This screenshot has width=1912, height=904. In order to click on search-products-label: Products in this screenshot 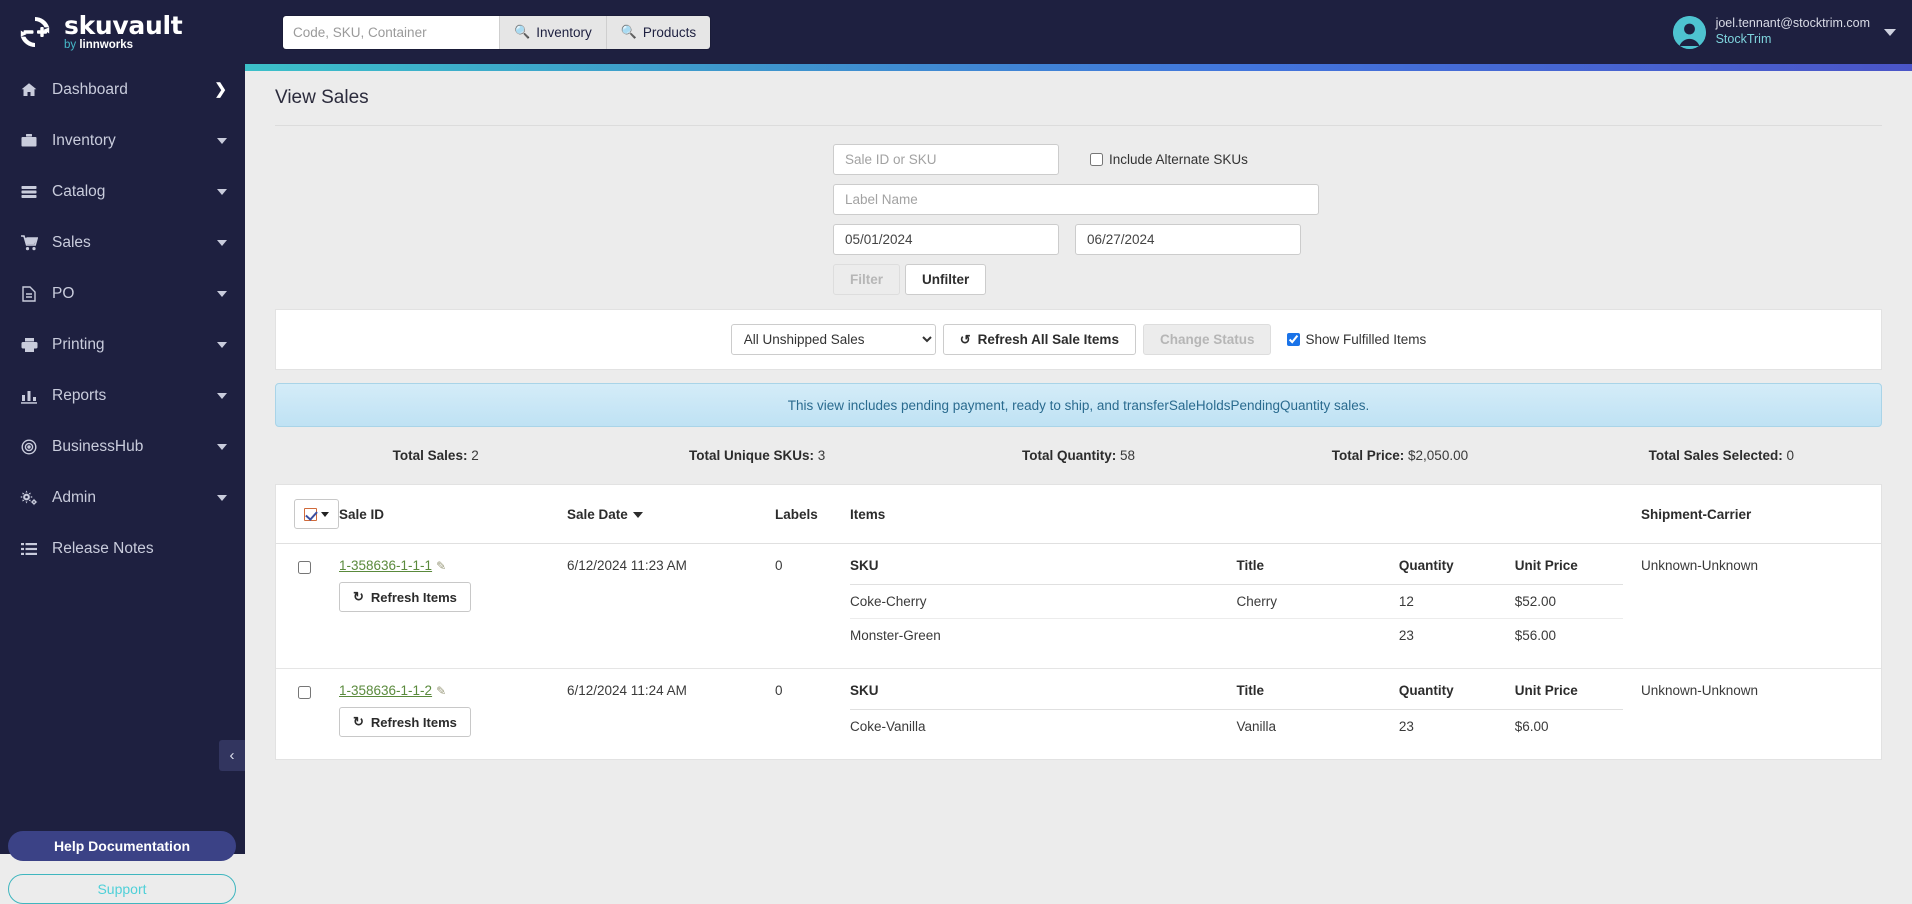, I will do `click(669, 32)`.